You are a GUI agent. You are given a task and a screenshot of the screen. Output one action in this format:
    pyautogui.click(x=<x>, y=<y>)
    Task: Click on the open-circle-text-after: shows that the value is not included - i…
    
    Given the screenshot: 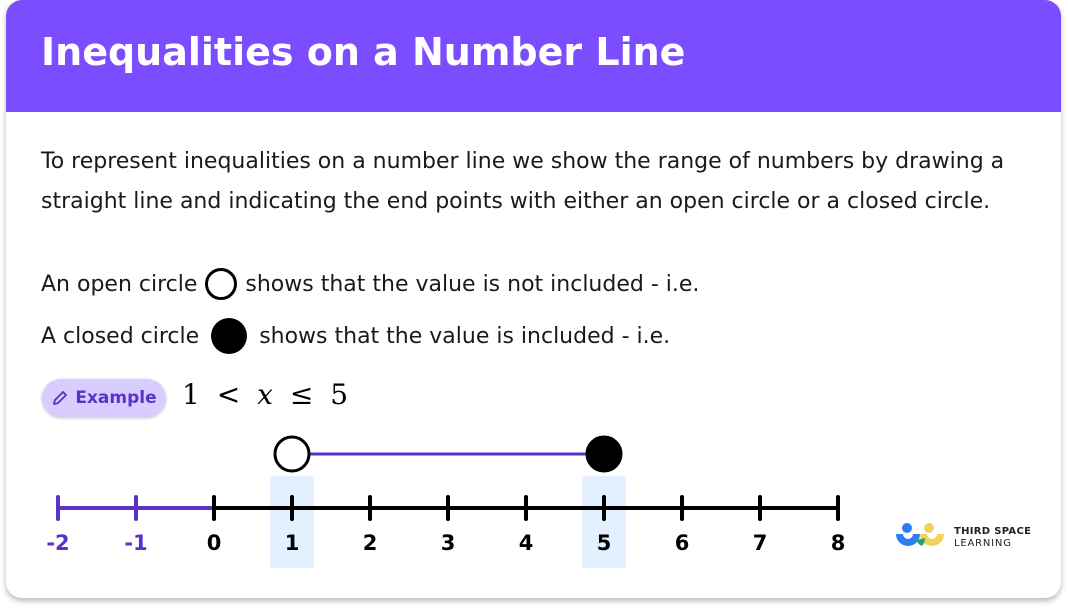 What is the action you would take?
    pyautogui.click(x=472, y=284)
    